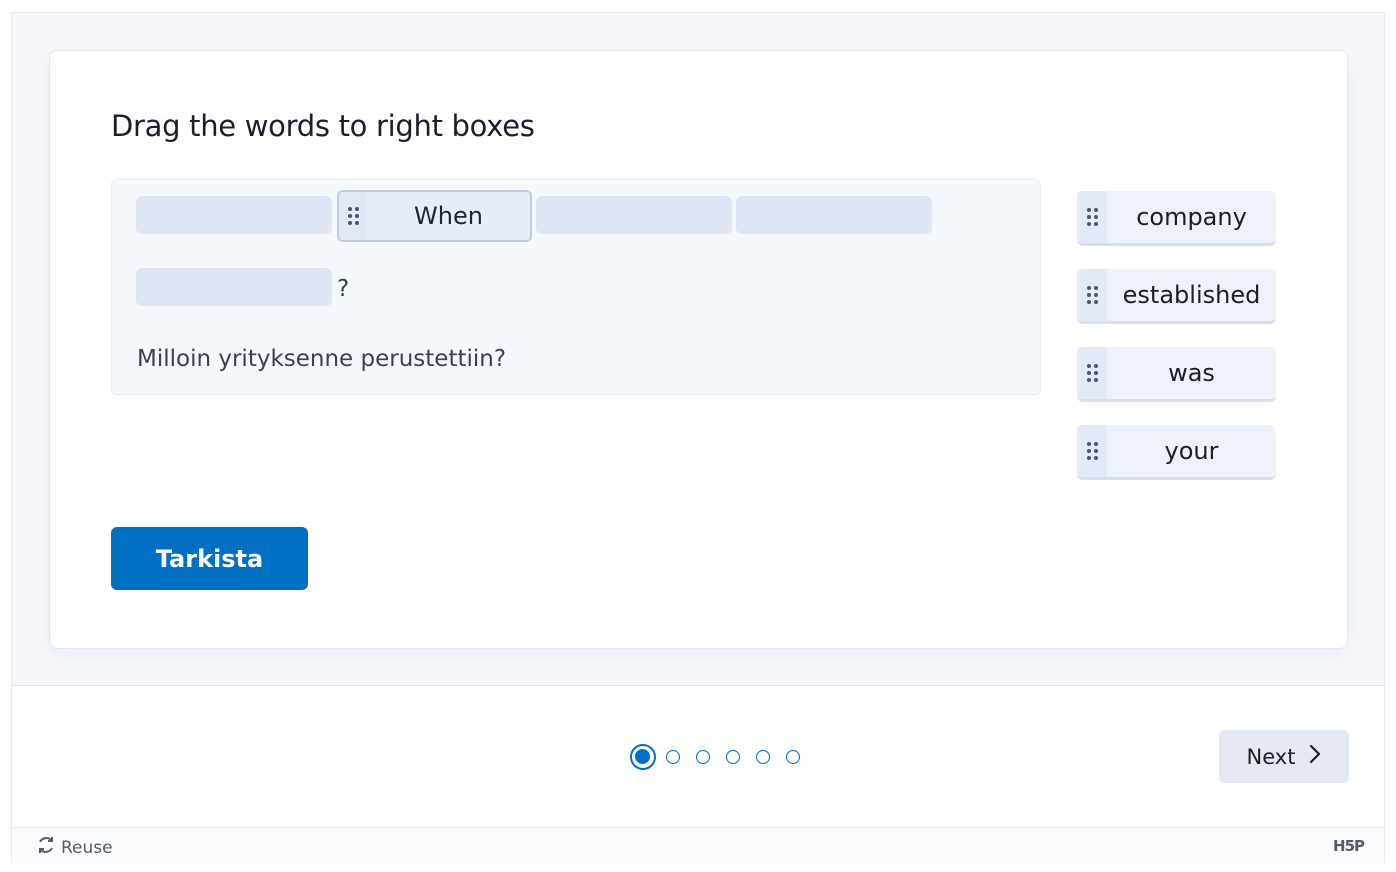  I want to click on word-label: your, so click(1191, 451).